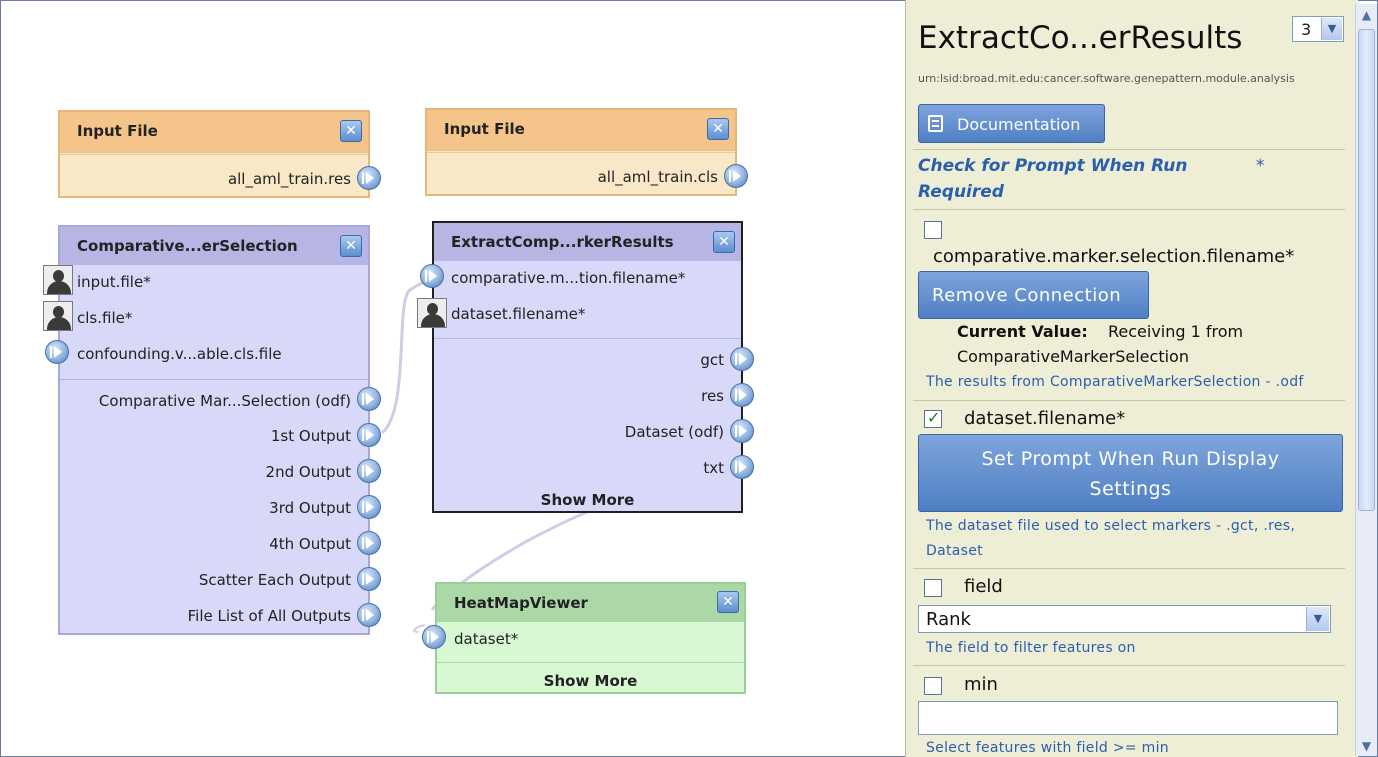 This screenshot has width=1378, height=757. What do you see at coordinates (581, 130) in the screenshot?
I see `module-header: Input File` at bounding box center [581, 130].